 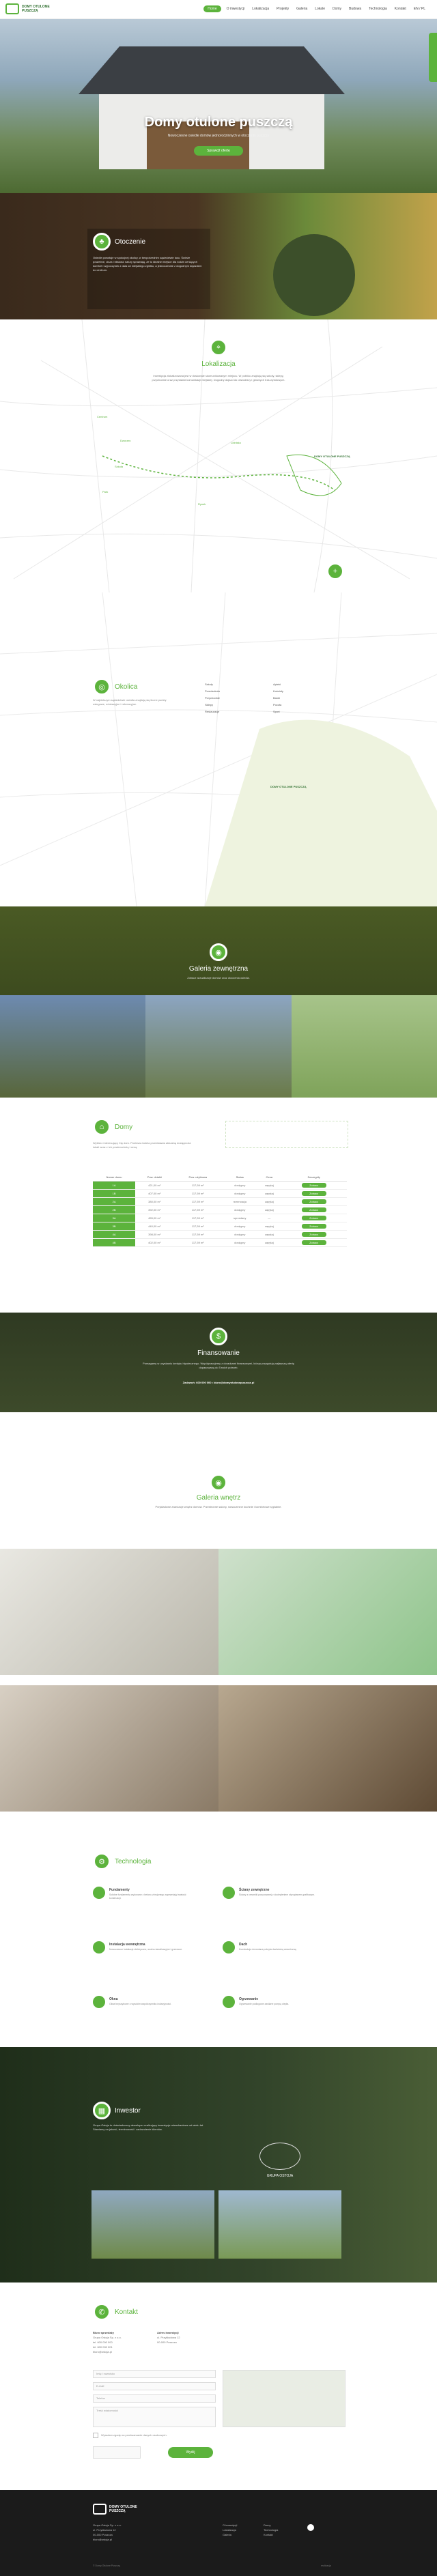 What do you see at coordinates (230, 2525) in the screenshot?
I see `footer-link: O inwestycji` at bounding box center [230, 2525].